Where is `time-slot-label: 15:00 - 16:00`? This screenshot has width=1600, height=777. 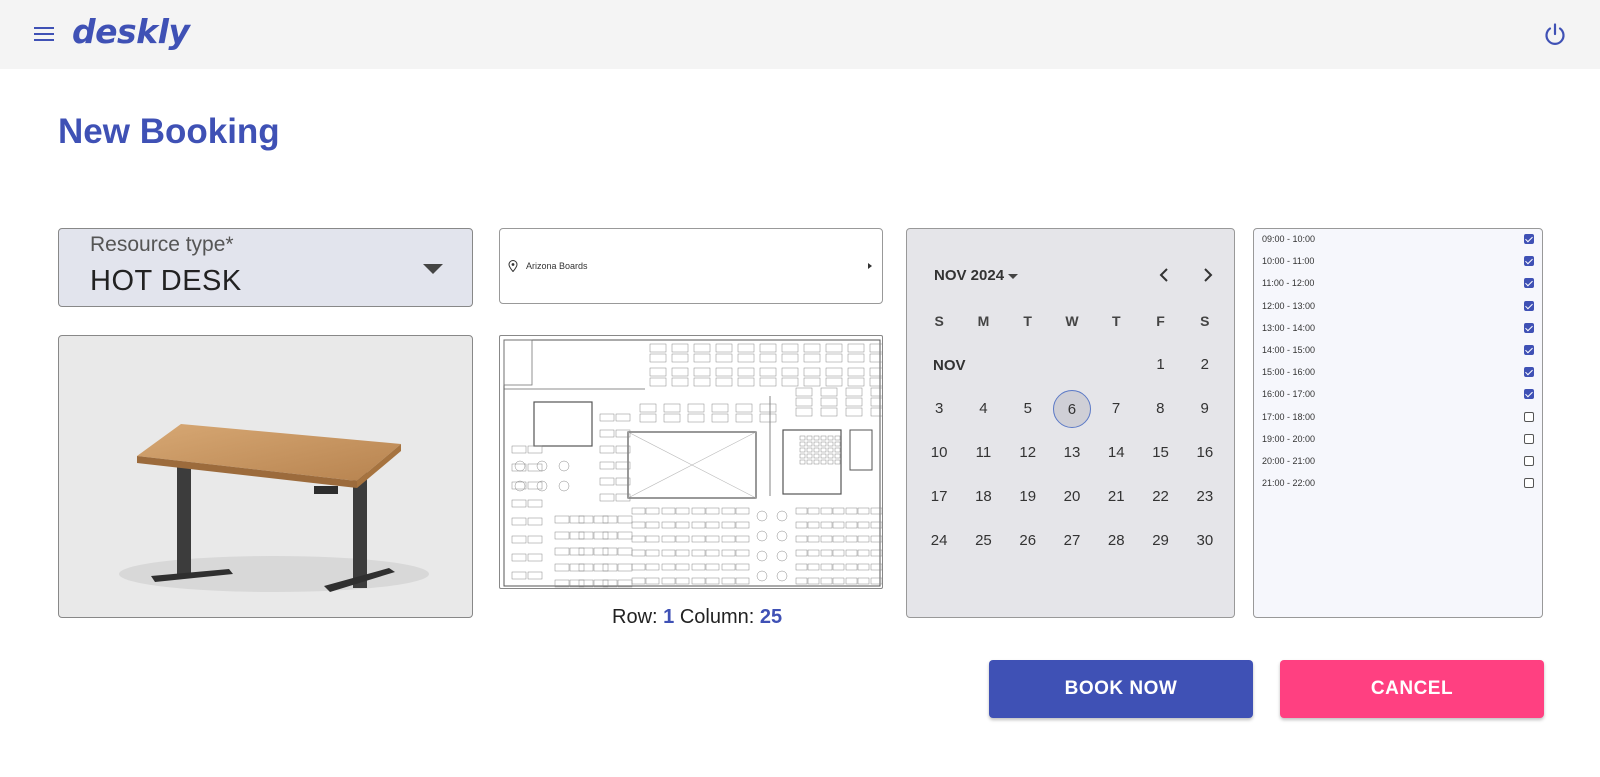 time-slot-label: 15:00 - 16:00 is located at coordinates (1289, 372).